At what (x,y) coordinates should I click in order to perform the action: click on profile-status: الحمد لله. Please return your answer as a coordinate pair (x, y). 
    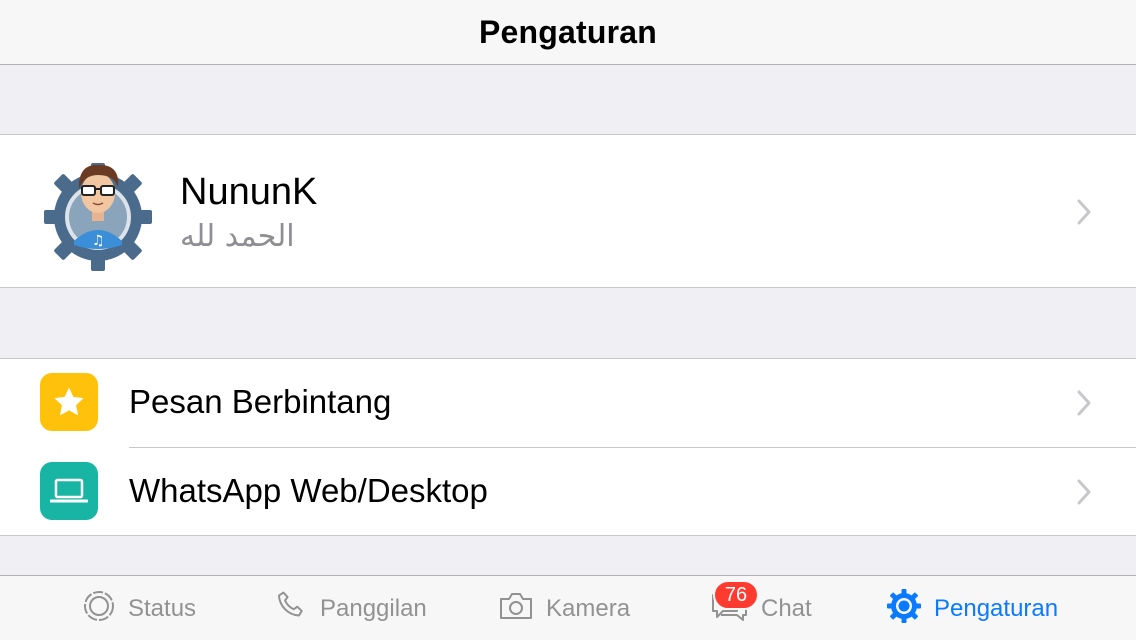
    Looking at the image, I should click on (237, 236).